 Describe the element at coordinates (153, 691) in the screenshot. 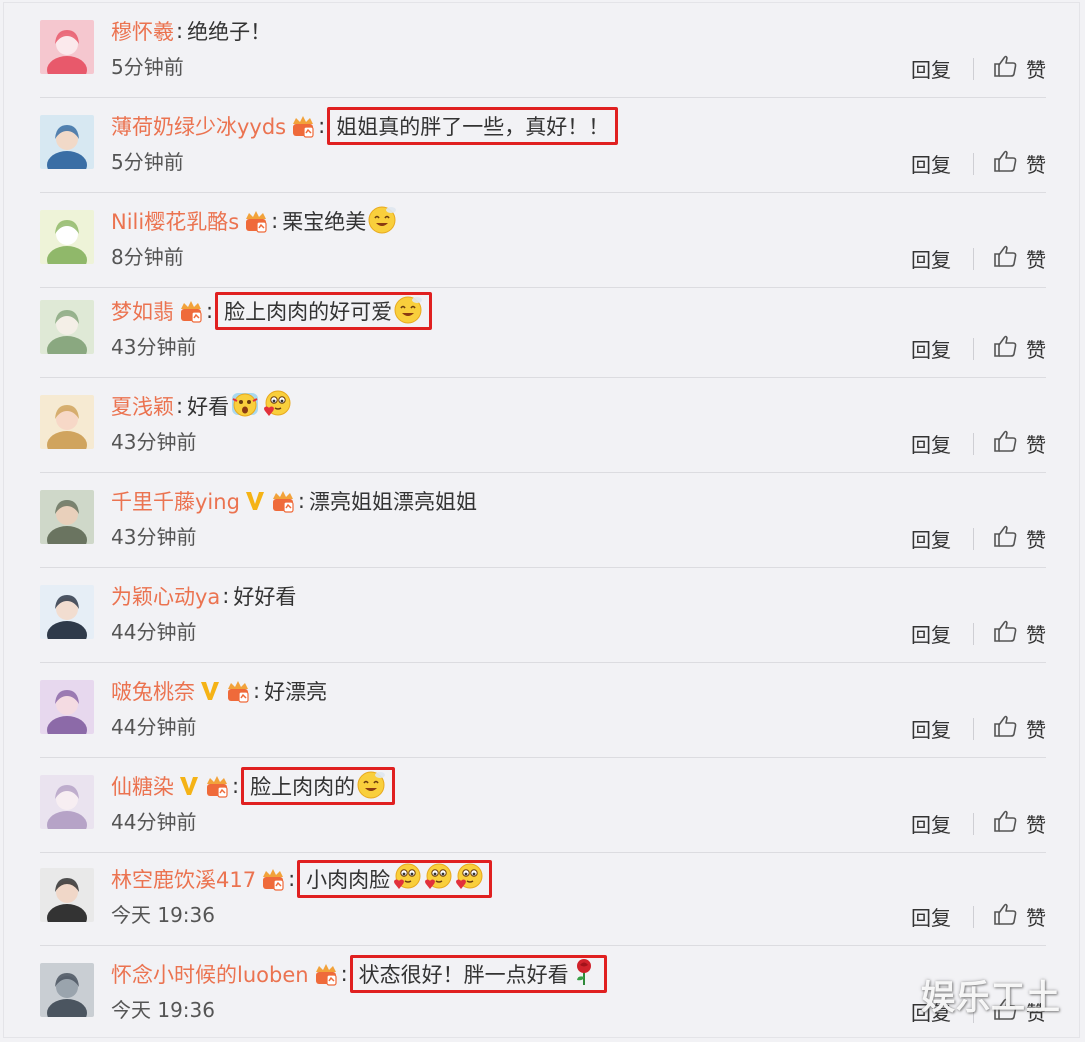

I see `username-link: 啵兔桃奈` at that location.